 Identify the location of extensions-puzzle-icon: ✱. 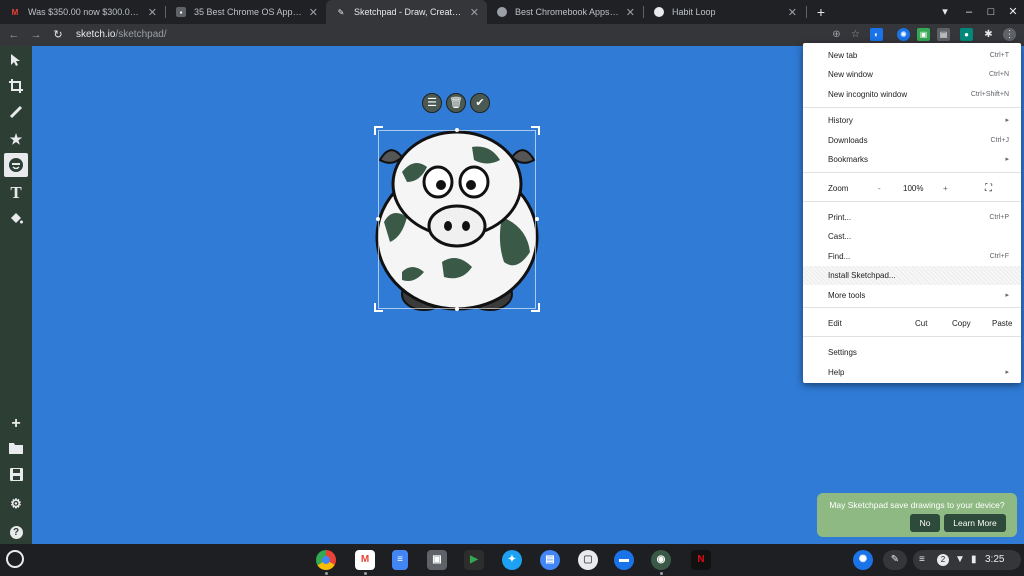
(988, 34).